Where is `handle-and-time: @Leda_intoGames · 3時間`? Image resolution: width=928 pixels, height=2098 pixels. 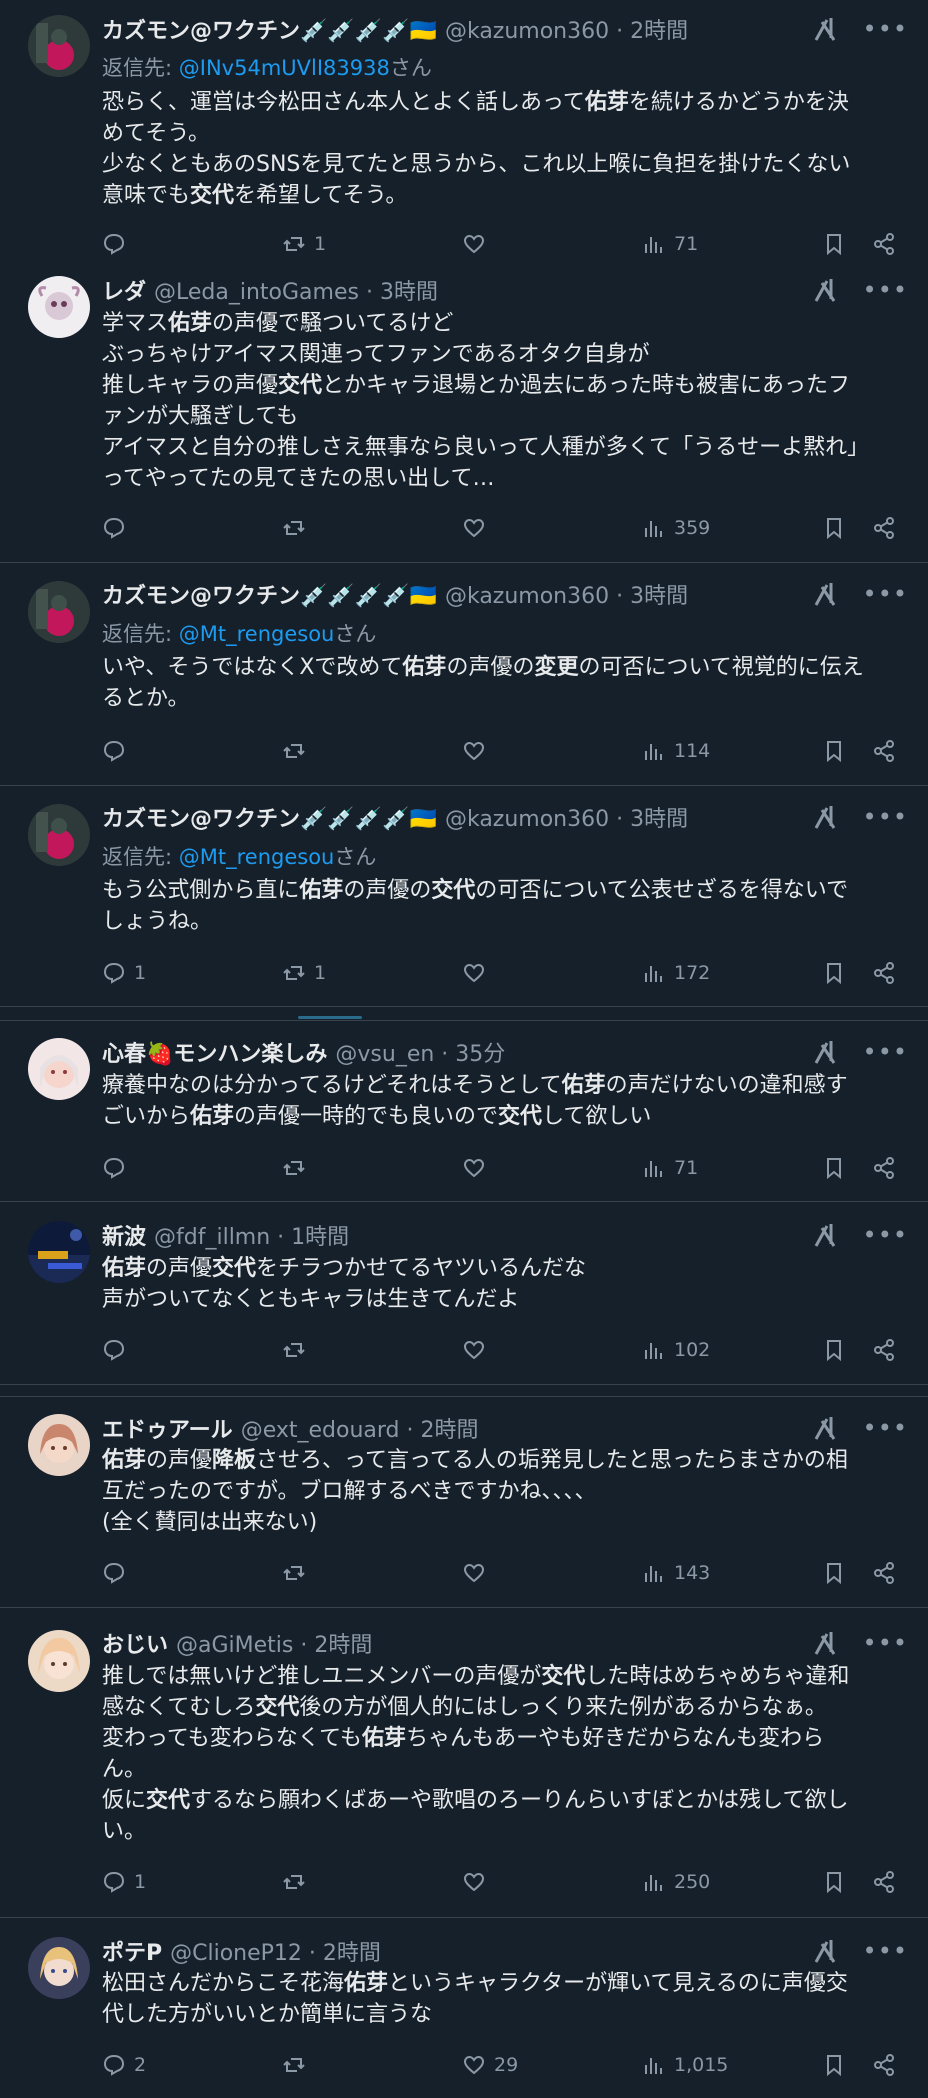 handle-and-time: @Leda_intoGames · 3時間 is located at coordinates (296, 290).